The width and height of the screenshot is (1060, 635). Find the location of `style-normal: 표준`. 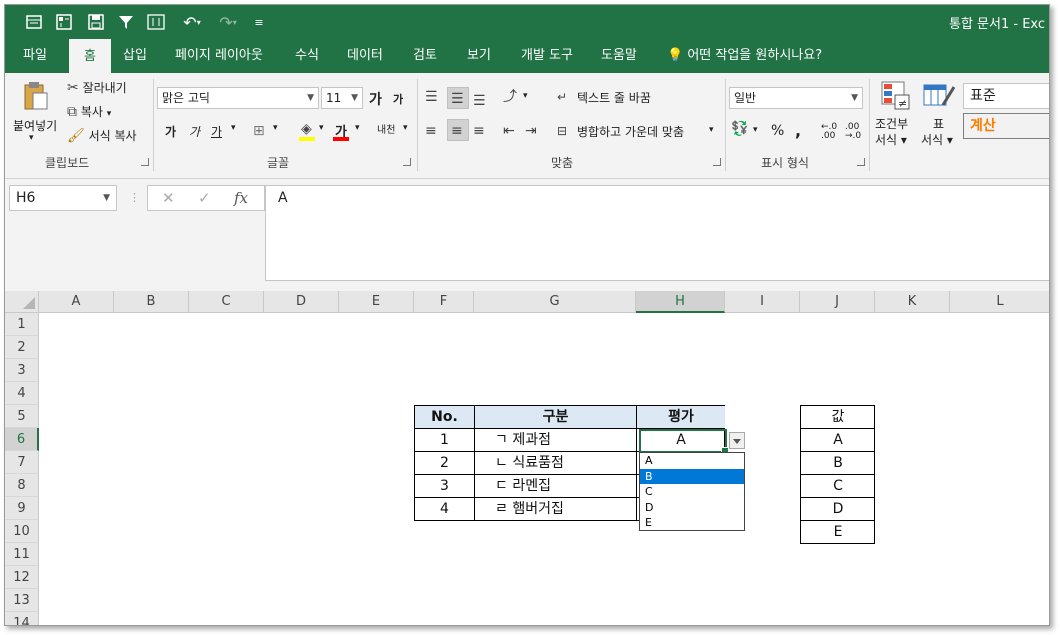

style-normal: 표준 is located at coordinates (1006, 96).